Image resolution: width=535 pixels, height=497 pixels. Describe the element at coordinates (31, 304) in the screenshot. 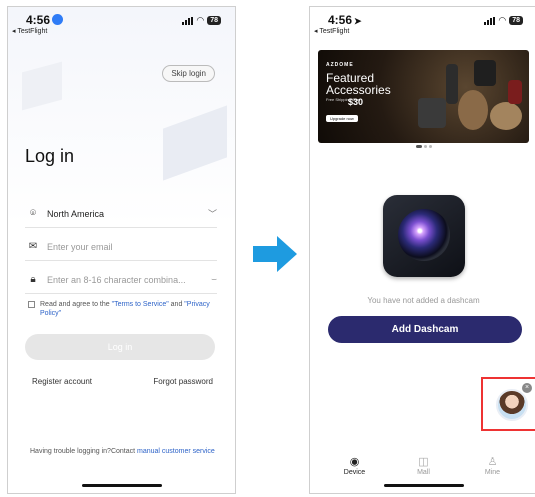

I see `agree-checkbox` at that location.